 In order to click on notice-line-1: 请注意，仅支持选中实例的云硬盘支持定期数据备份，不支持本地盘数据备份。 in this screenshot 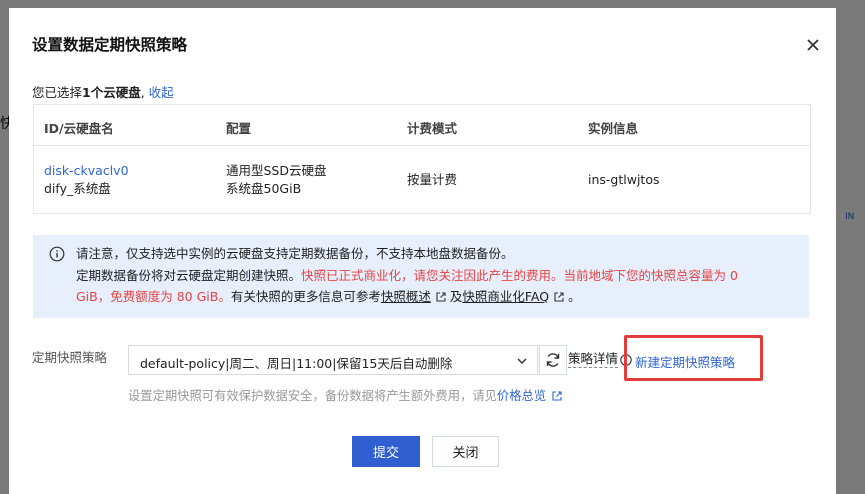, I will do `click(295, 253)`.